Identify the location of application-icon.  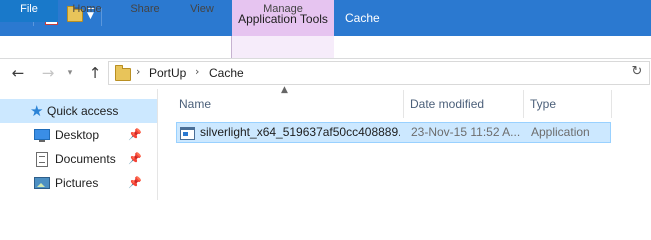
(187, 133).